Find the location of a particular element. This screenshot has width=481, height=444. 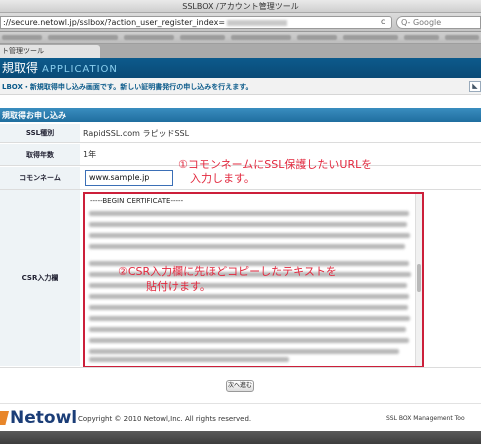

window-title: SSLBOX /アカウント管理ツール is located at coordinates (240, 6).